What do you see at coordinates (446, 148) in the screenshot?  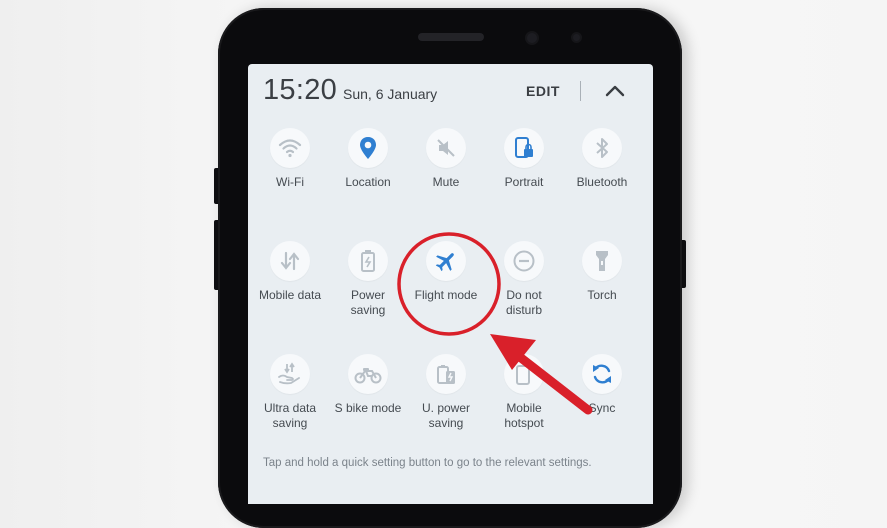 I see `mute-icon` at bounding box center [446, 148].